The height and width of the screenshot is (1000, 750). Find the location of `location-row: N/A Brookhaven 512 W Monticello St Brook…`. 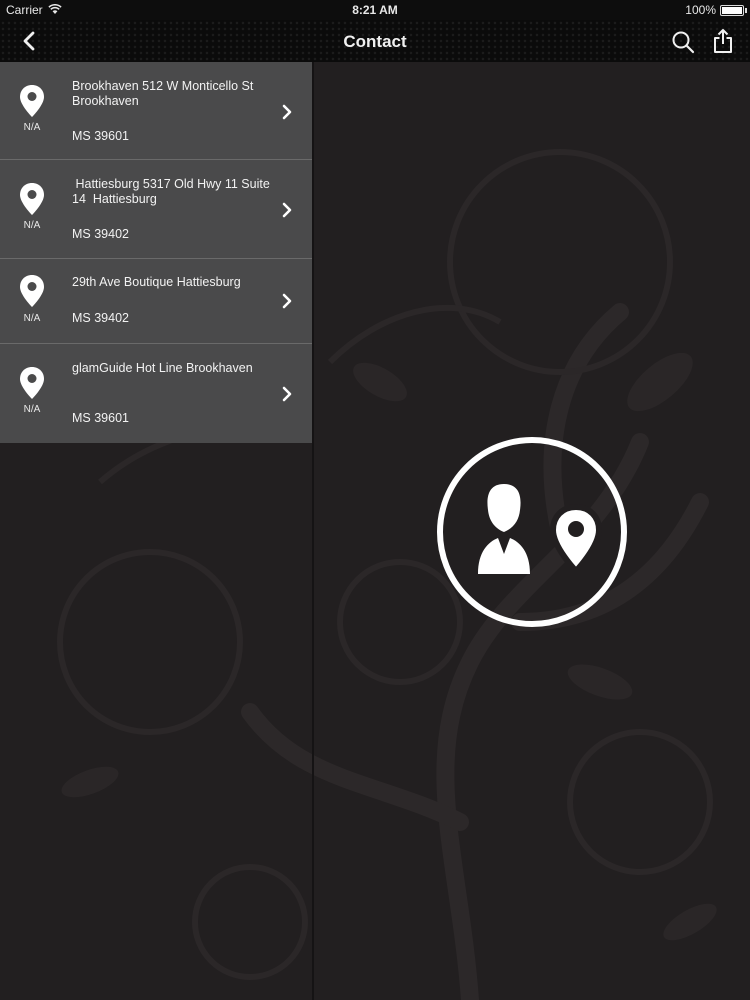

location-row: N/A Brookhaven 512 W Monticello St Brook… is located at coordinates (156, 111).